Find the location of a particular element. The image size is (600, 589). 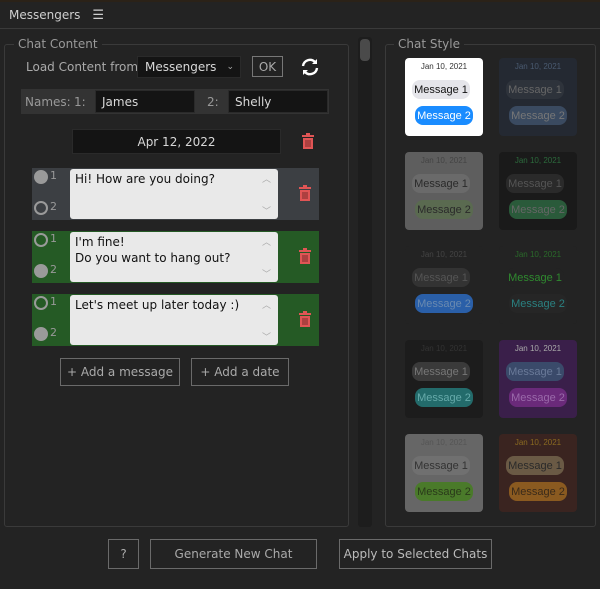

chat-style-legend: Chat Style is located at coordinates (429, 44).